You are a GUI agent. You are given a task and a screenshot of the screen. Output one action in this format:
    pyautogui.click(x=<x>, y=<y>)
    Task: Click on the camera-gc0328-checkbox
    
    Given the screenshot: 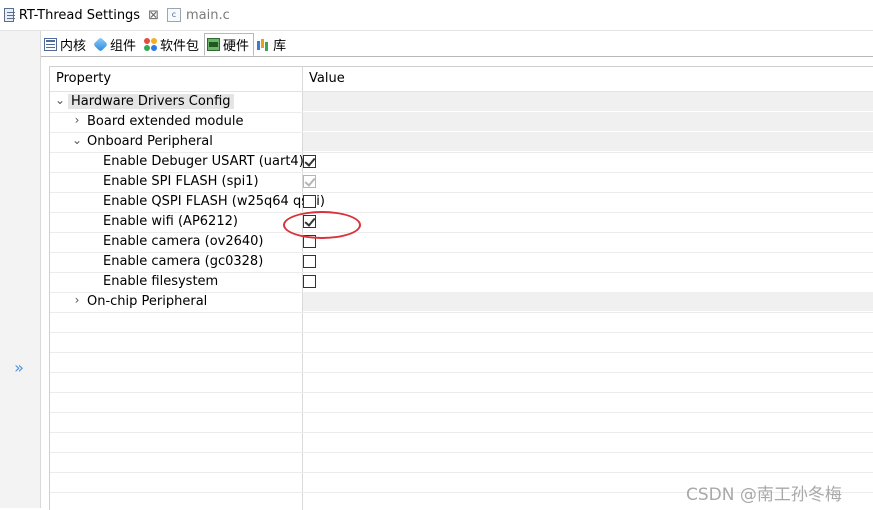 What is the action you would take?
    pyautogui.click(x=309, y=261)
    